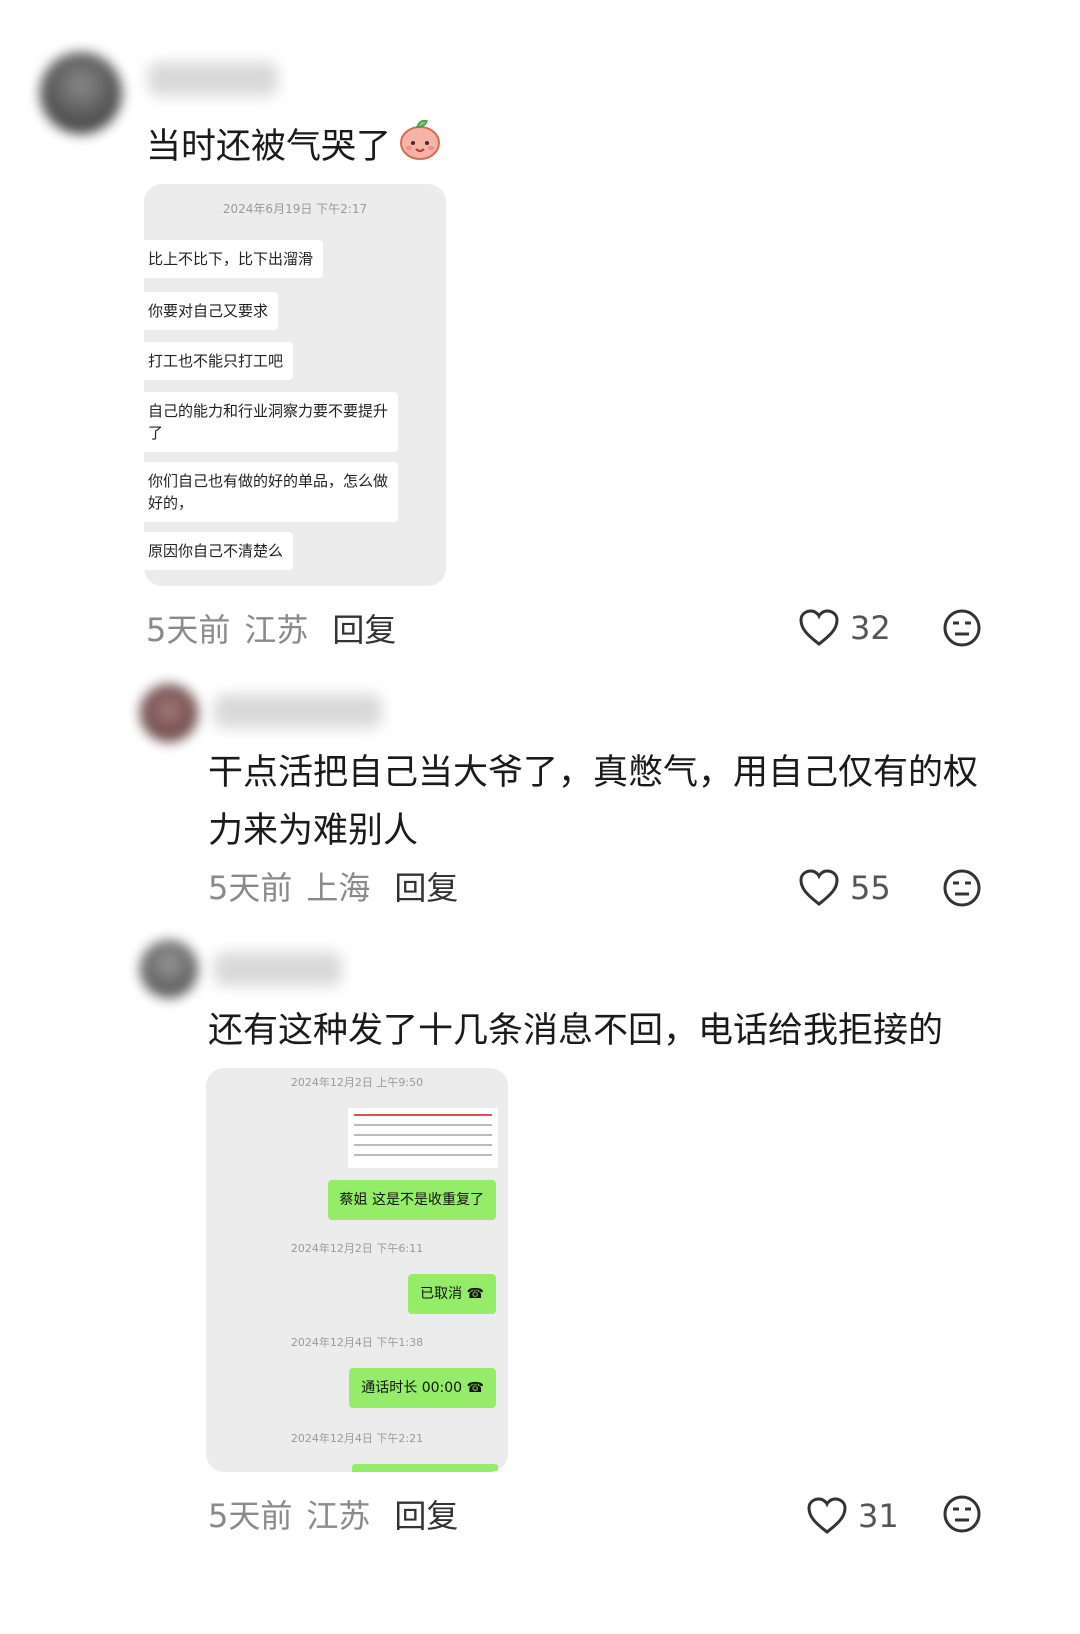 Image resolution: width=1080 pixels, height=1634 pixels. What do you see at coordinates (295, 209) in the screenshot?
I see `chat-timestamp: 2024年6月19日 下午2:17` at bounding box center [295, 209].